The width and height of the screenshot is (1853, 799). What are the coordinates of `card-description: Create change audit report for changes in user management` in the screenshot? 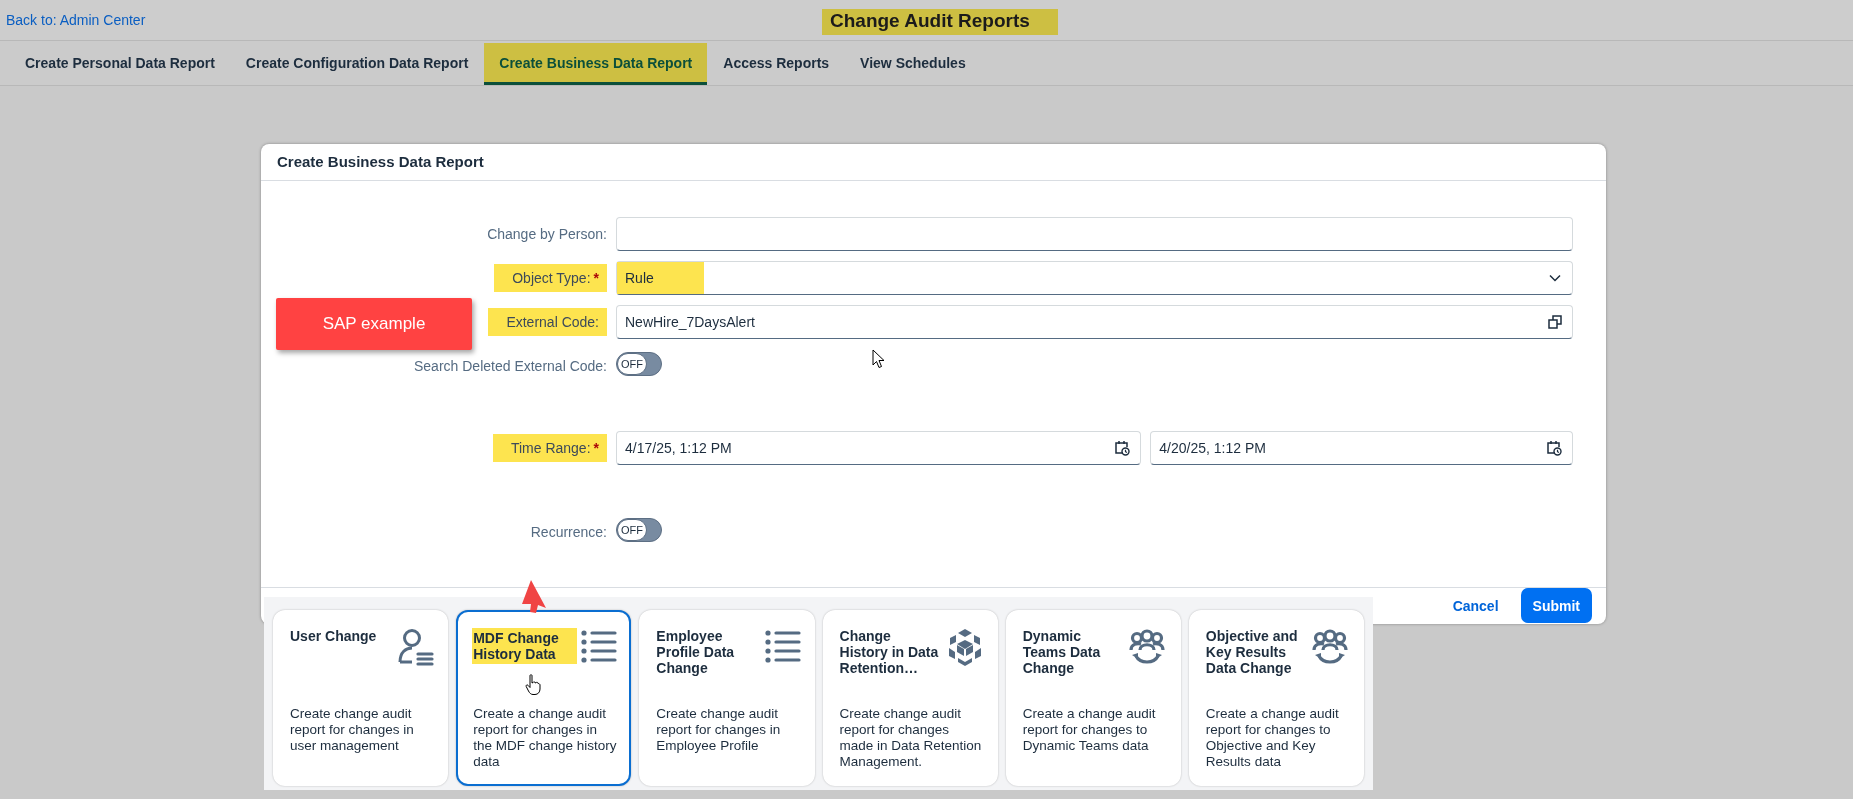 It's located at (352, 730).